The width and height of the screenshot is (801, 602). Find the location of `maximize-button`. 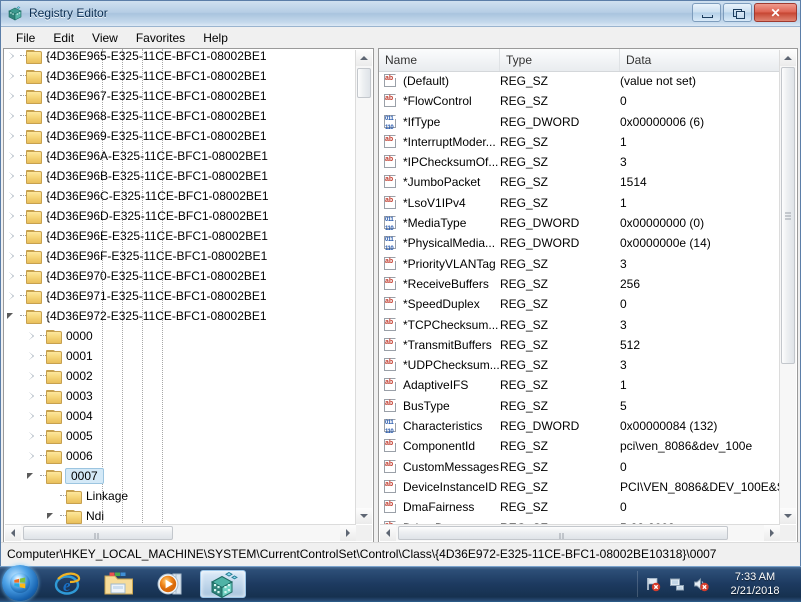

maximize-button is located at coordinates (737, 12).